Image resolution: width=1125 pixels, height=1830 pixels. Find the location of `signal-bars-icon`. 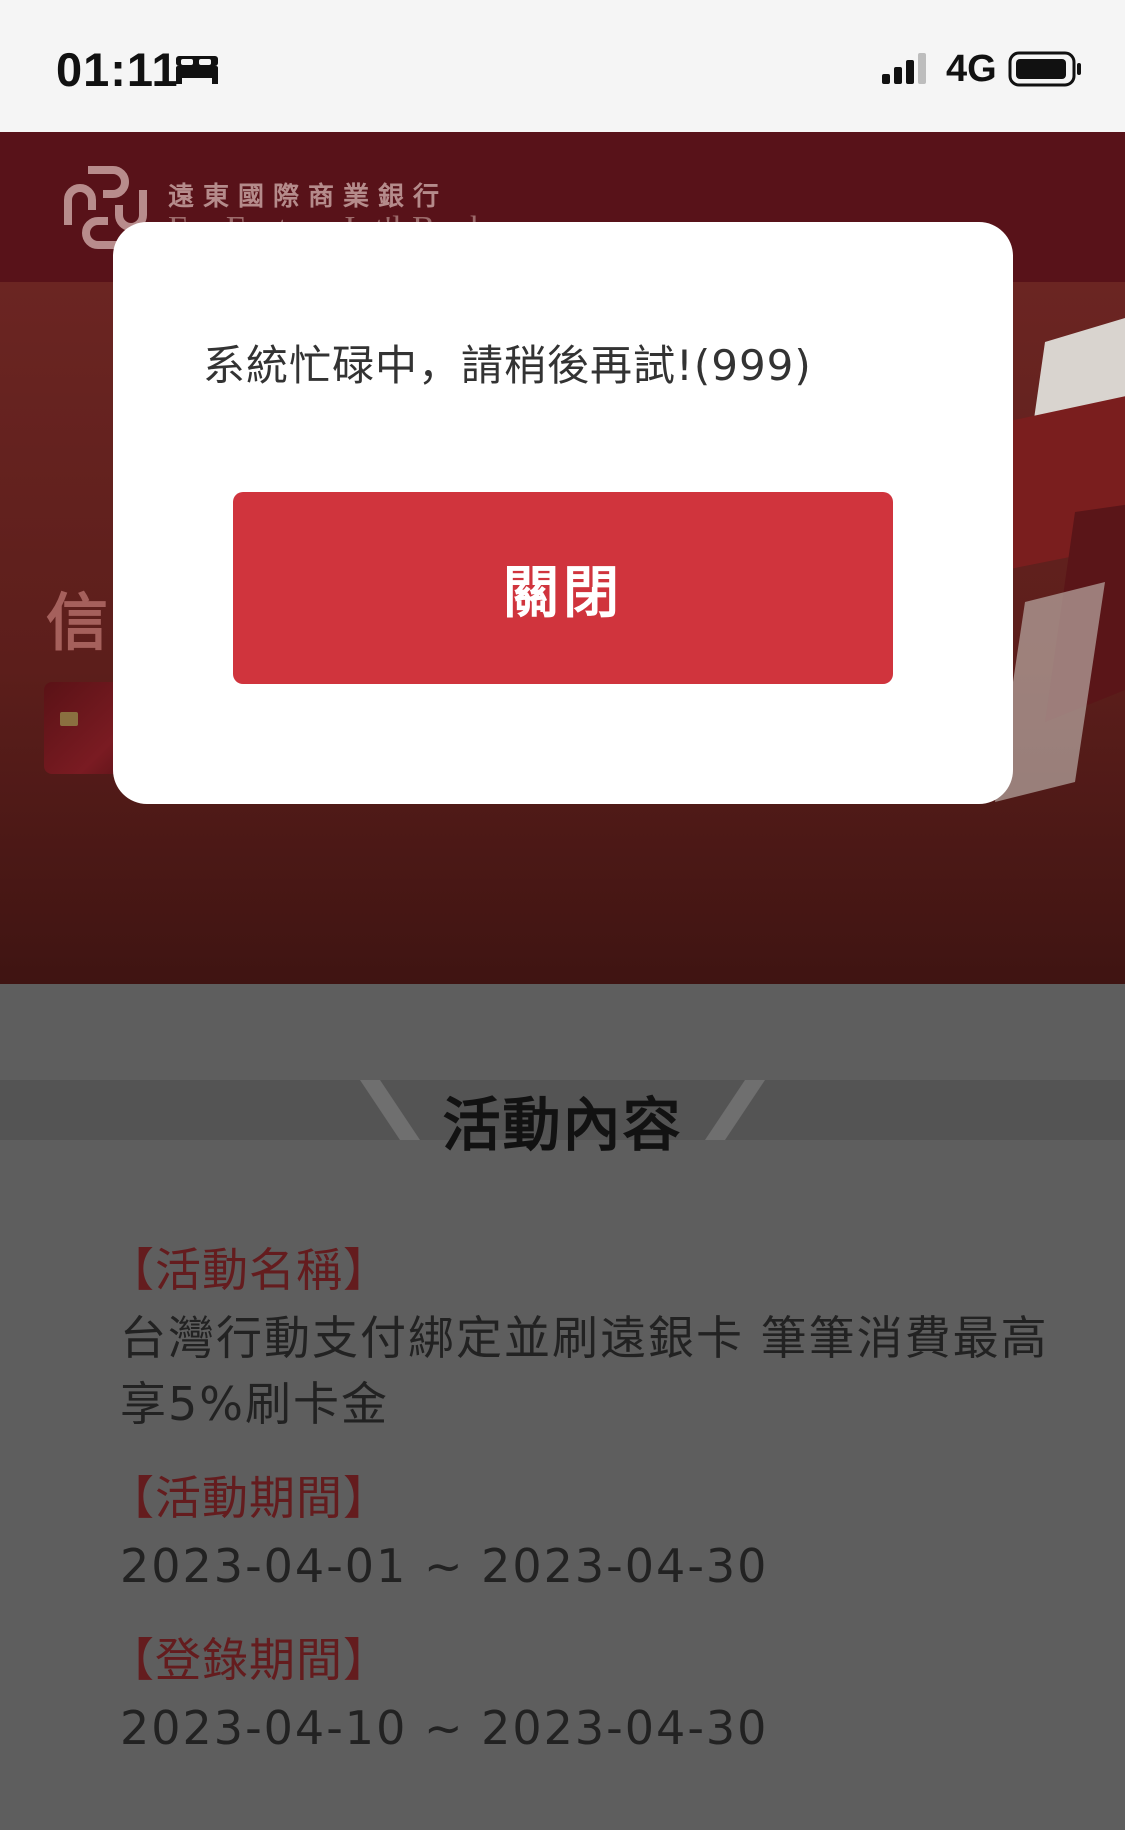

signal-bars-icon is located at coordinates (904, 68).